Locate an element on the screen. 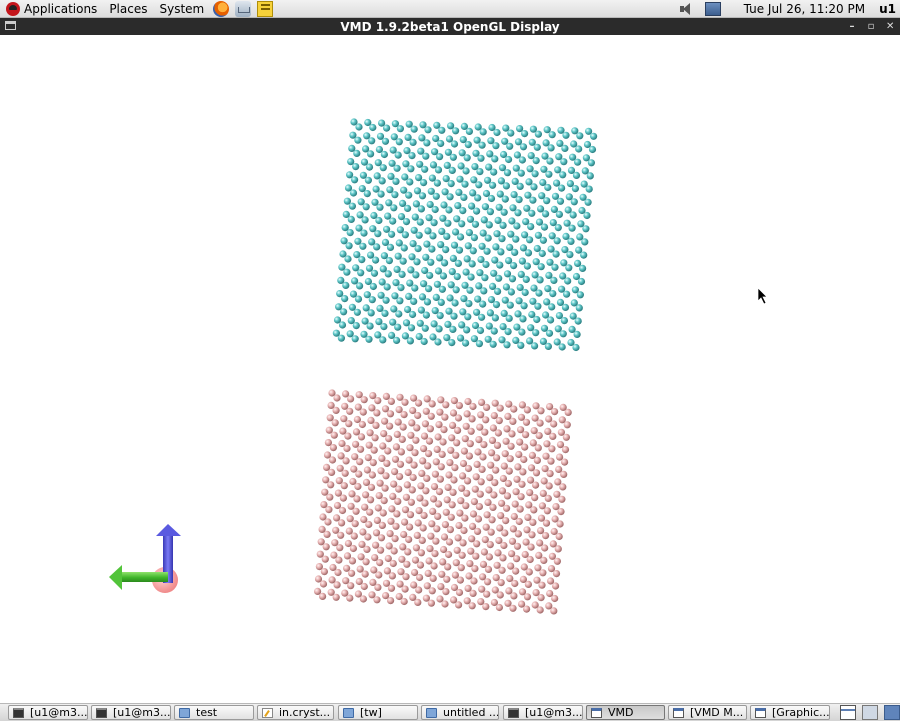  clock: Tue Jul 26, 11:20 PM is located at coordinates (805, 9).